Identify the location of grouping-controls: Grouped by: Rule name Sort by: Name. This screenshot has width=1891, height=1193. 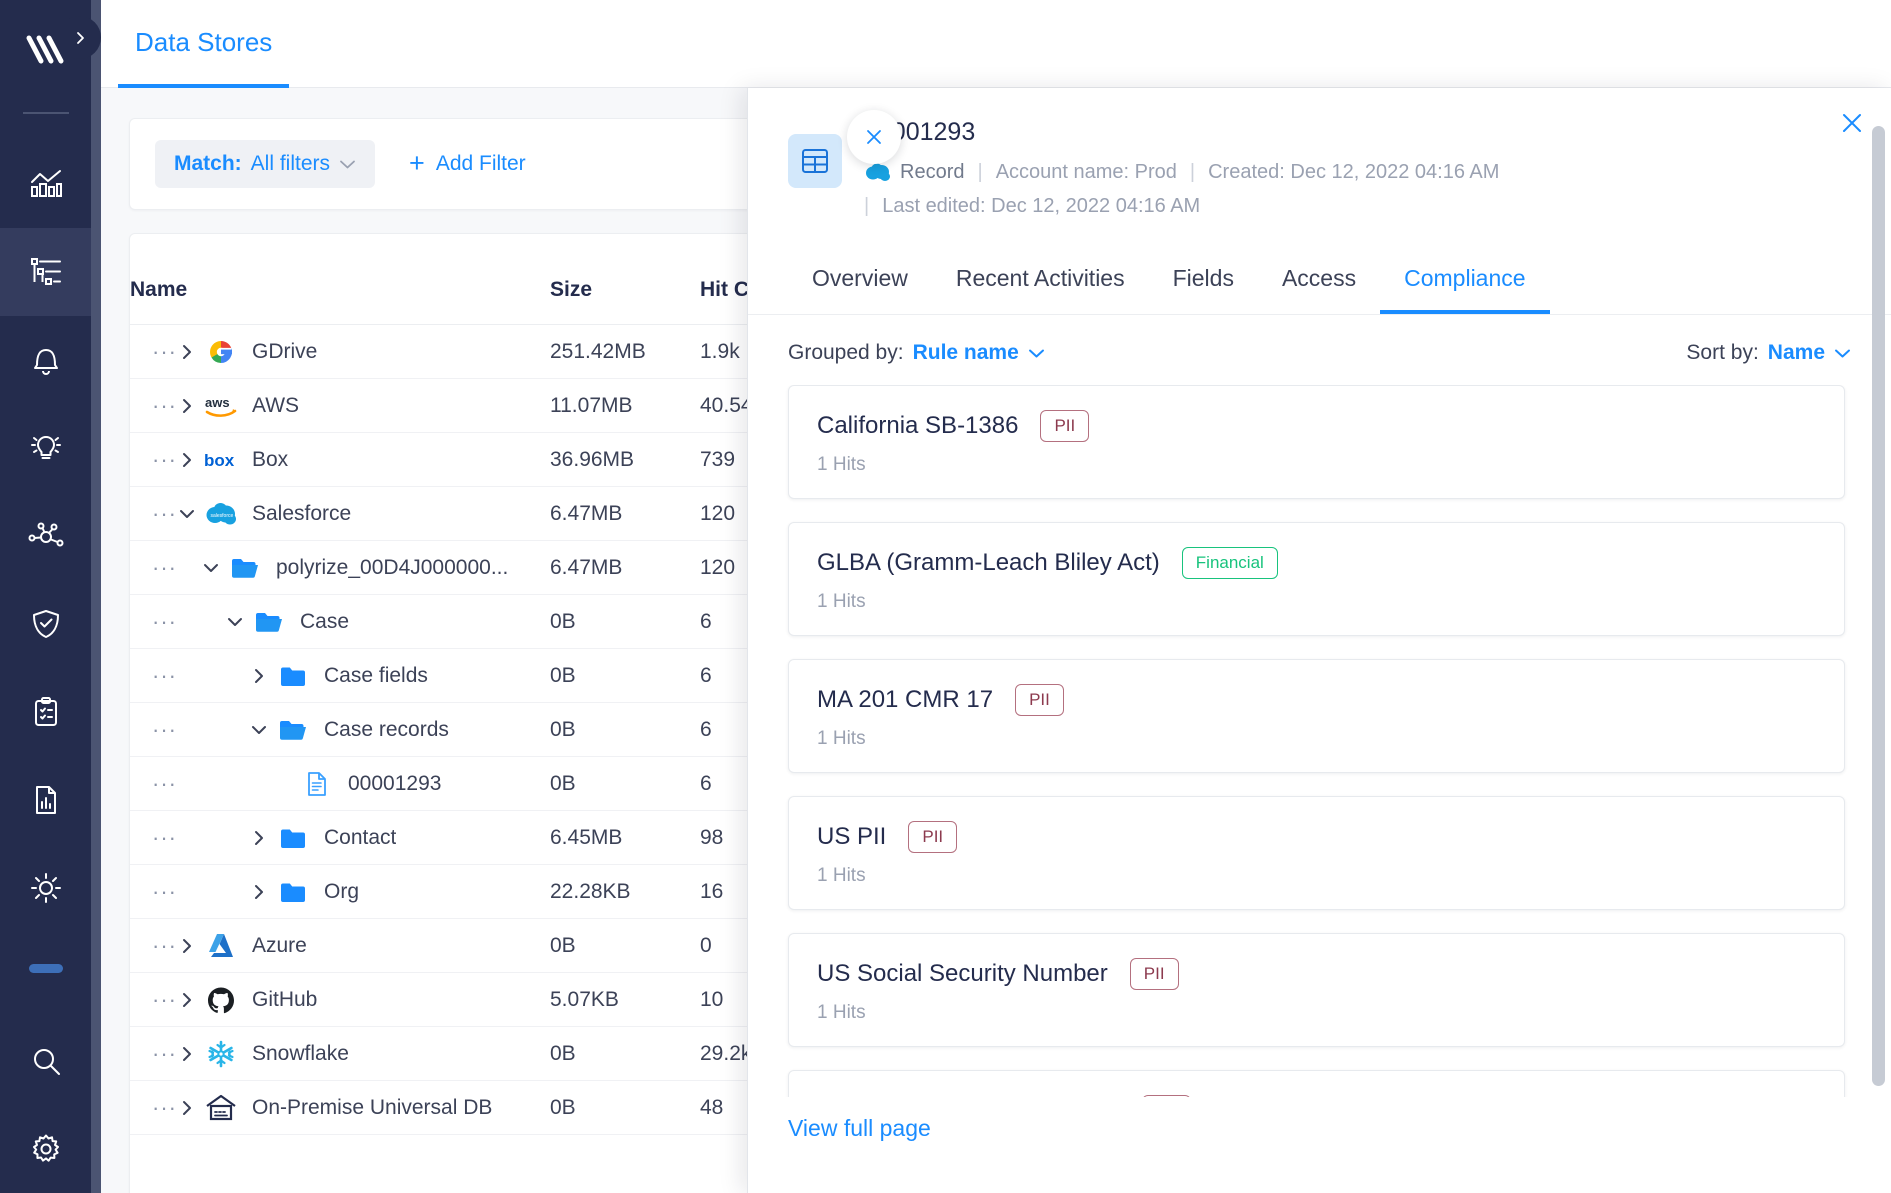
(1319, 350).